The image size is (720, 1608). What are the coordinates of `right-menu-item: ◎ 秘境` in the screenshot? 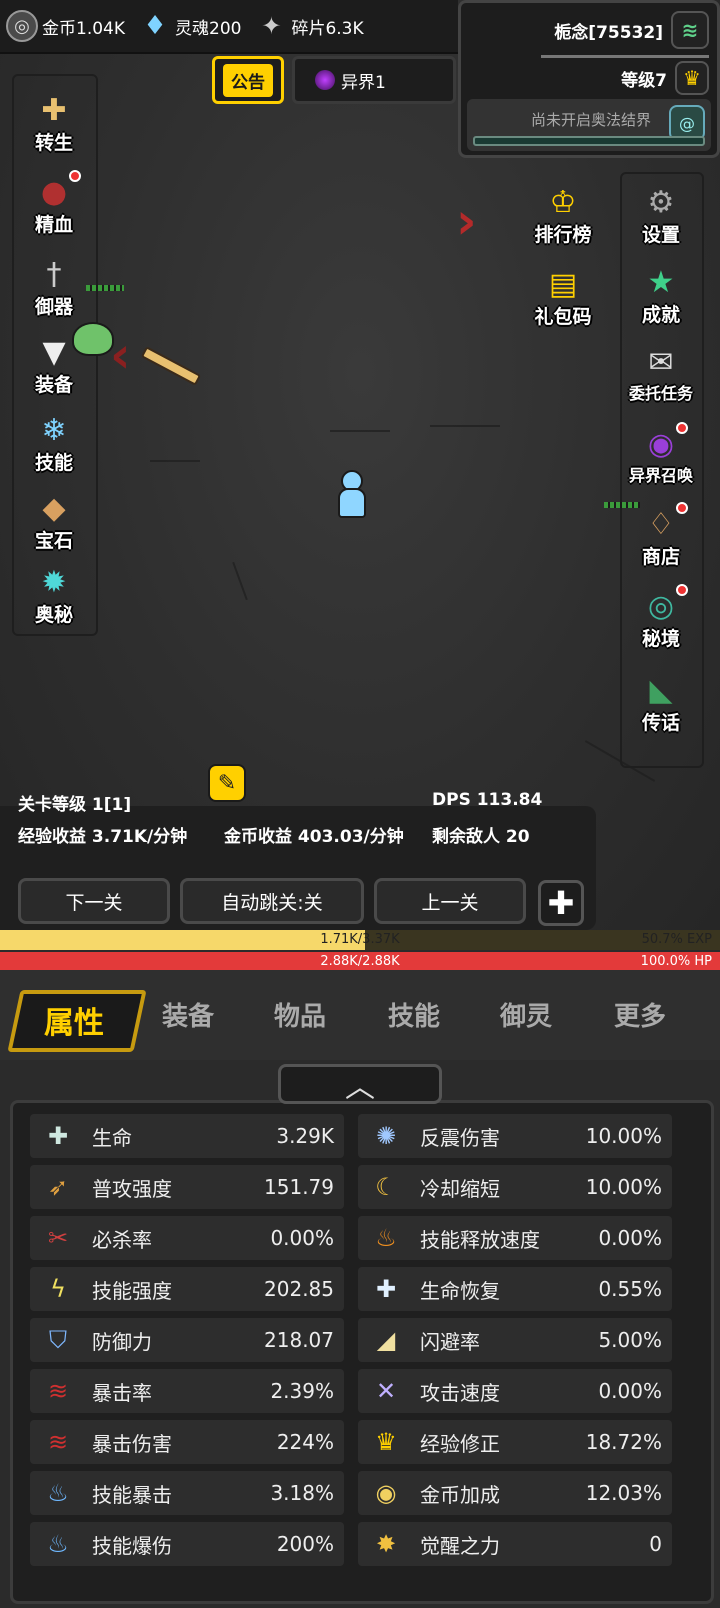 It's located at (661, 617).